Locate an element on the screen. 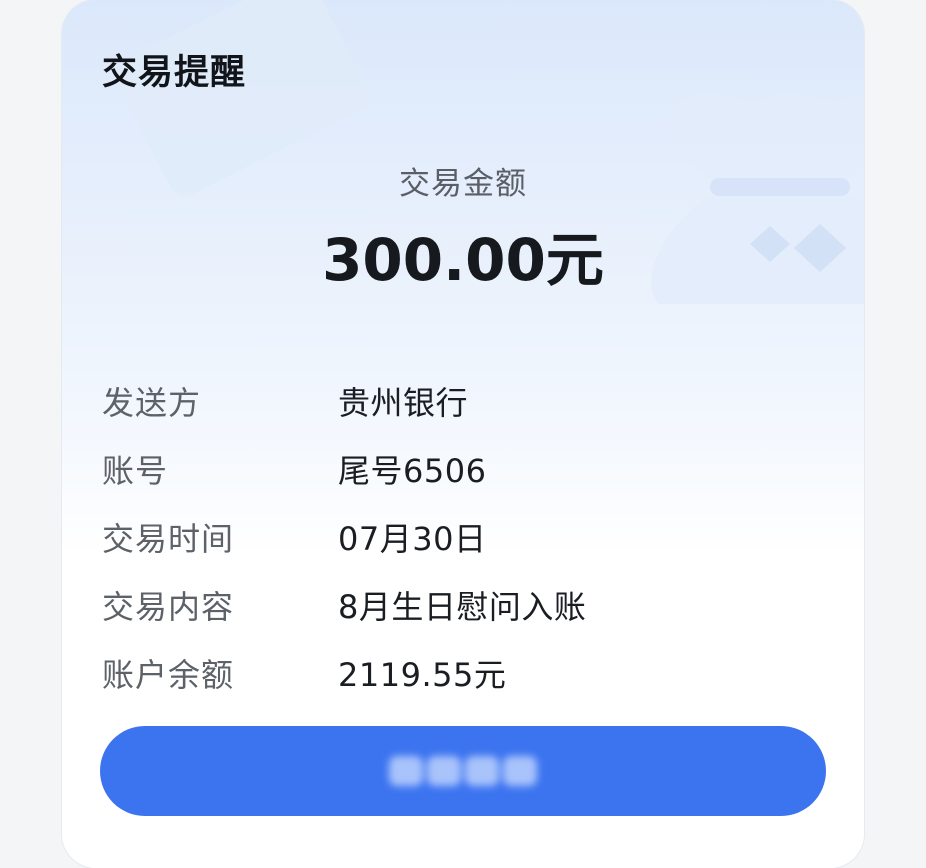  detail-row-time: 交易时间 07月30日 is located at coordinates (462, 537).